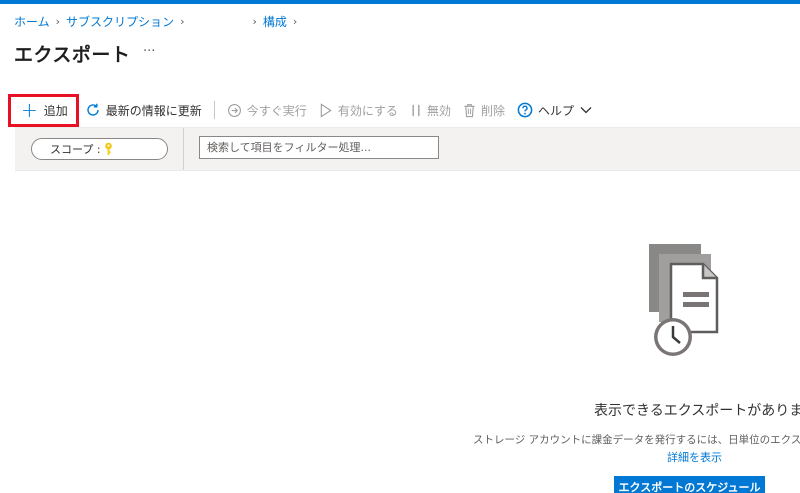 The height and width of the screenshot is (493, 800). Describe the element at coordinates (149, 51) in the screenshot. I see `more-options-button: ···` at that location.